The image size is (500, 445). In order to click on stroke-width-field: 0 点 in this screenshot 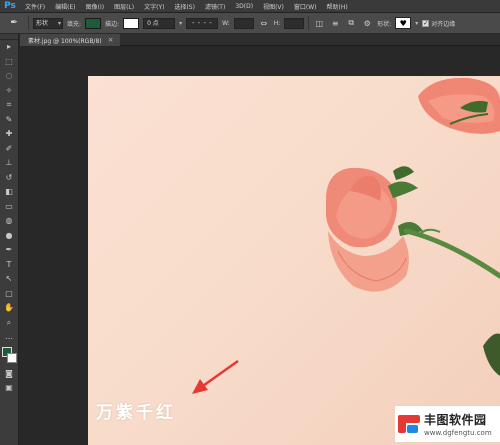, I will do `click(159, 23)`.